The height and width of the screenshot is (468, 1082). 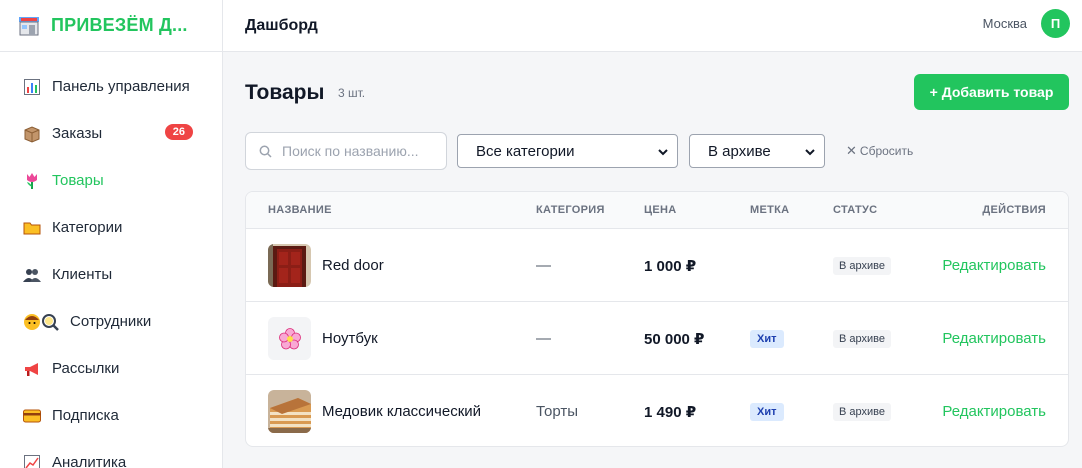 I want to click on category-filter-value: Все категории, so click(x=525, y=151).